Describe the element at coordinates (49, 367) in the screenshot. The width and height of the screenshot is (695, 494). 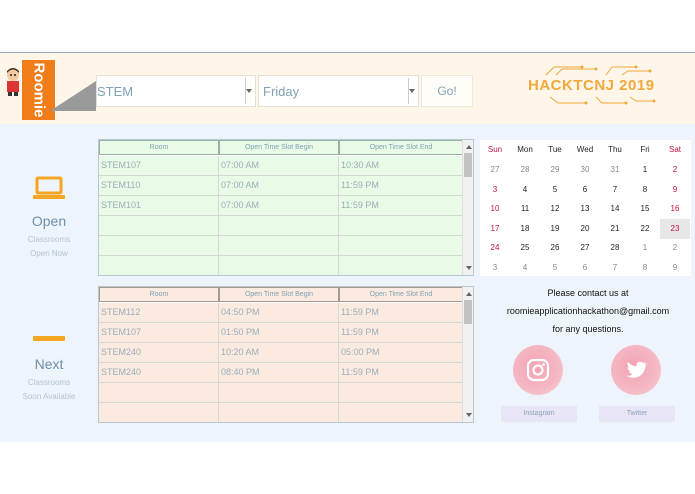
I see `next-section: Next Classrooms Soon Available` at that location.